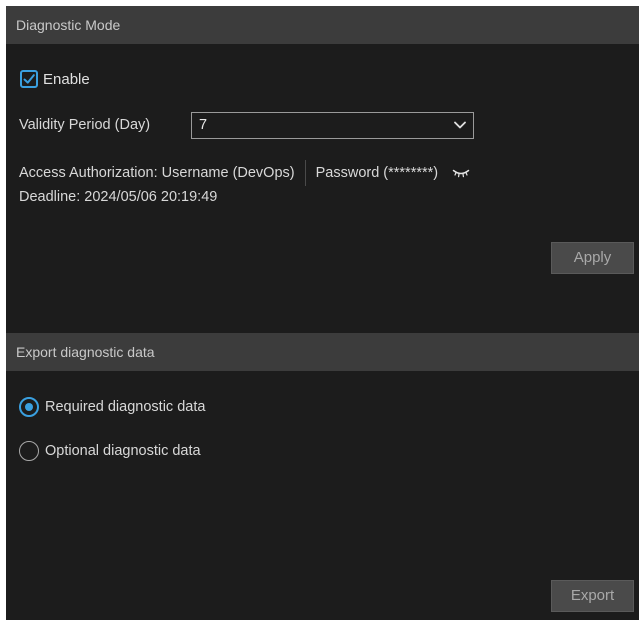  I want to click on deadline-text: Deadline: 2024/05/06 20:19:49, so click(118, 197).